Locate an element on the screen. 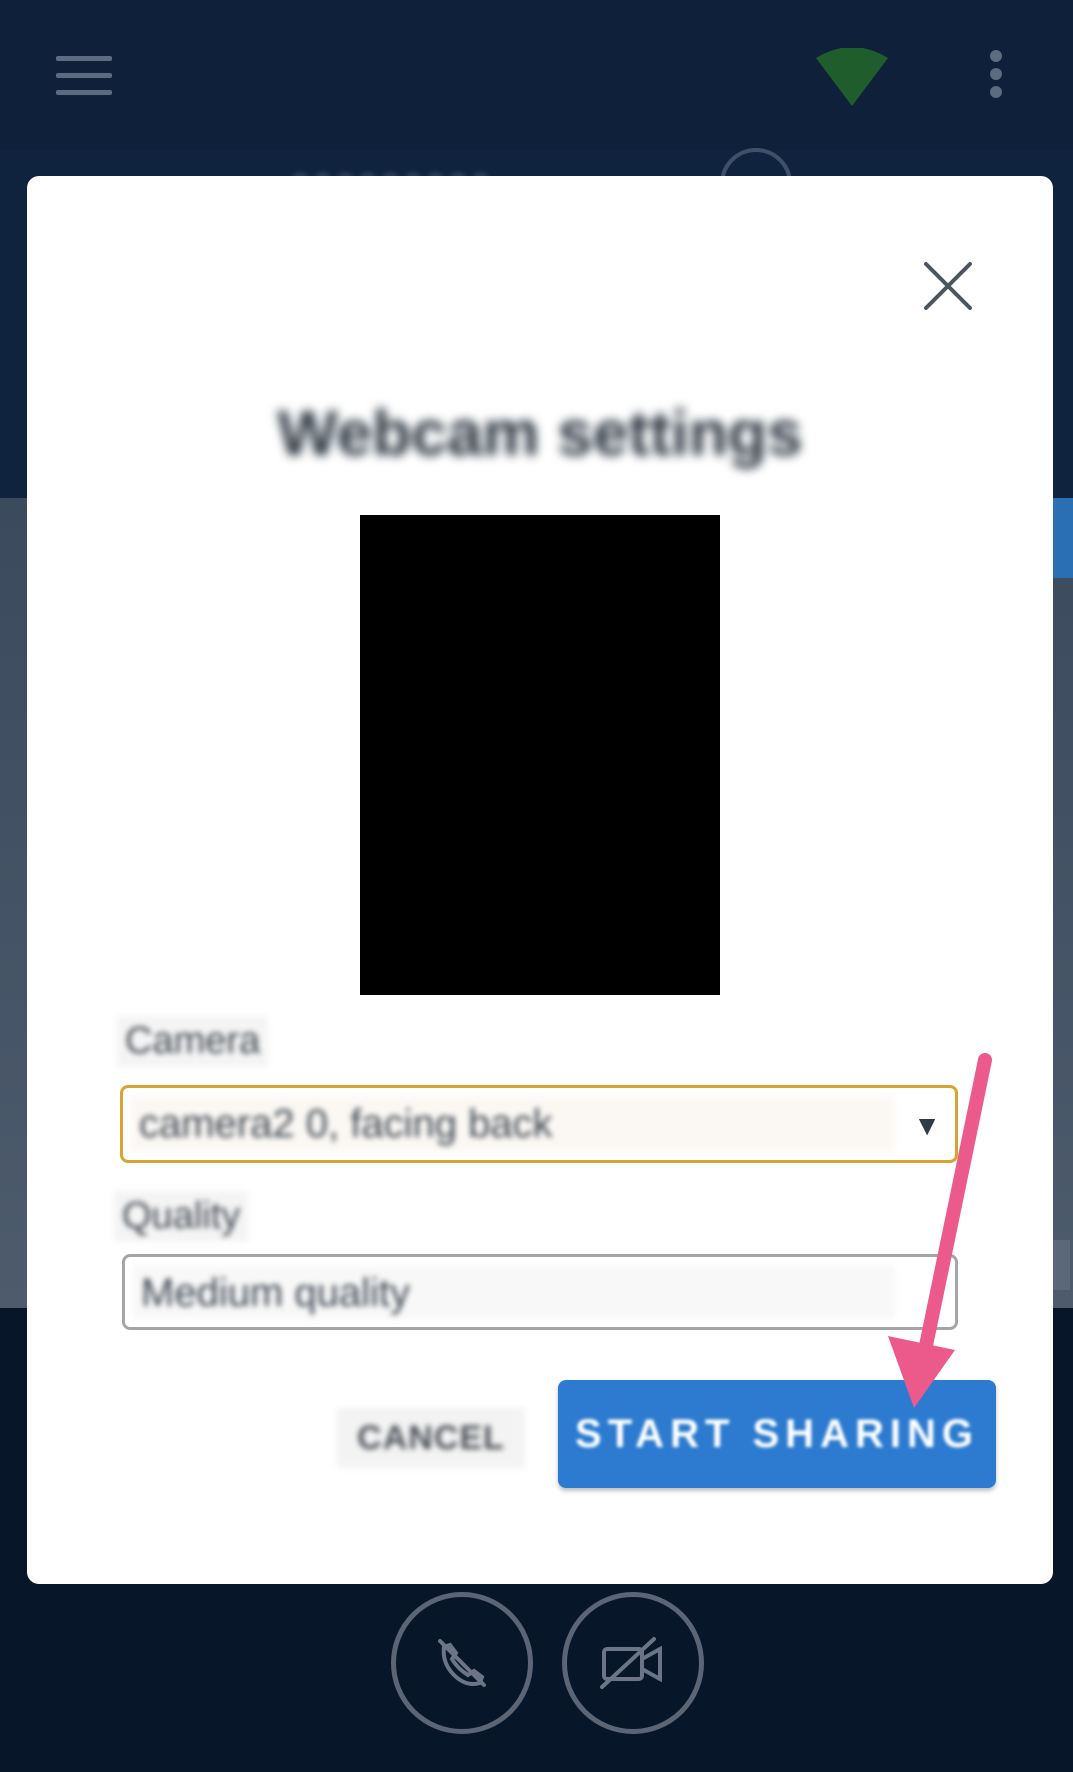 Image resolution: width=1073 pixels, height=1772 pixels. end-call-icon is located at coordinates (462, 1663).